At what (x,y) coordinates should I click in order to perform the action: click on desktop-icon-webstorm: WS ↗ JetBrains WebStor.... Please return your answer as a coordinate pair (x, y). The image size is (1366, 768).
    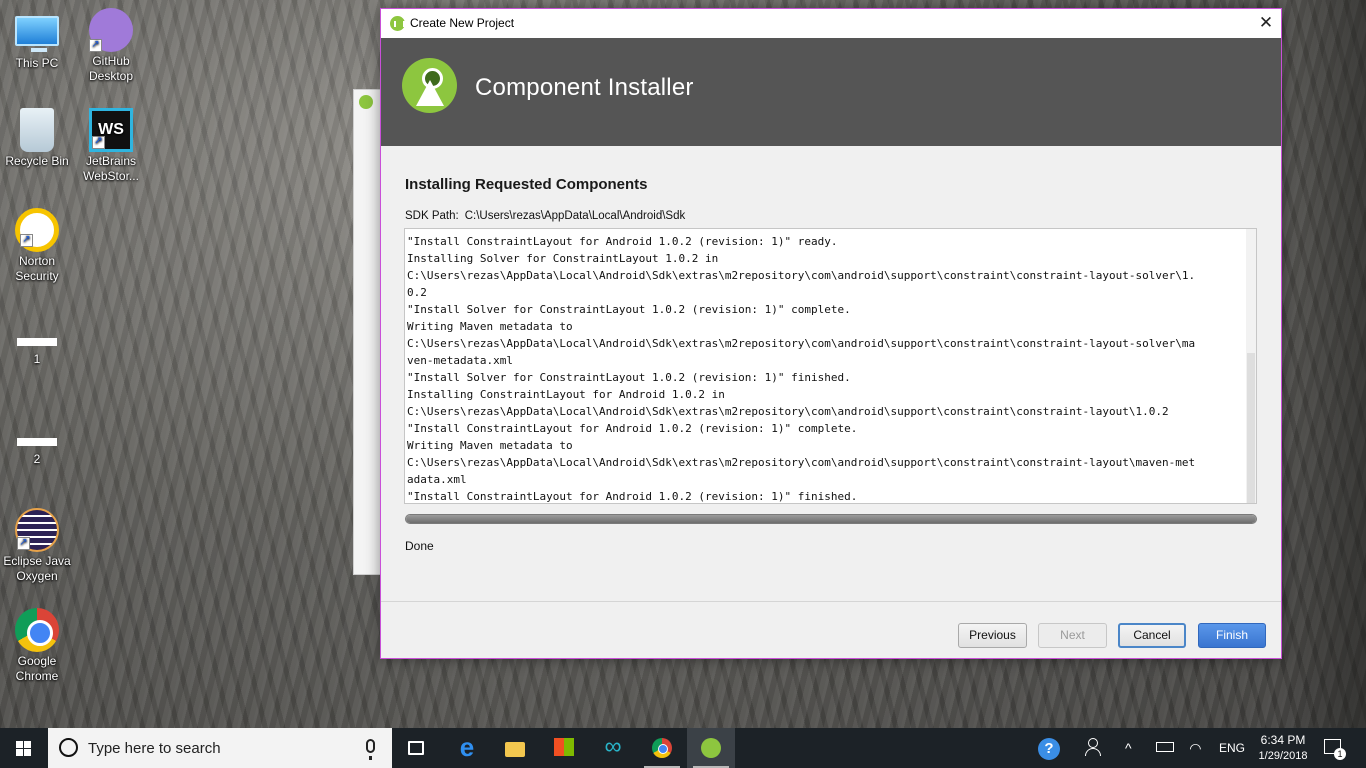
    Looking at the image, I should click on (111, 146).